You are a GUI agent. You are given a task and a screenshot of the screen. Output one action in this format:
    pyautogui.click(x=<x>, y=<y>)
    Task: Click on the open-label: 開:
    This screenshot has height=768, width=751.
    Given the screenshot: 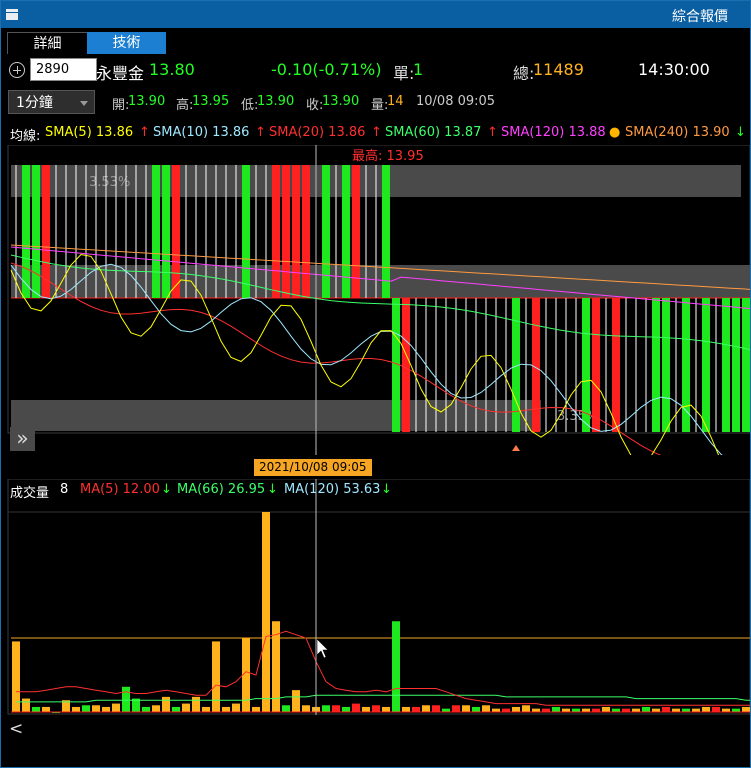 What is the action you would take?
    pyautogui.click(x=121, y=105)
    